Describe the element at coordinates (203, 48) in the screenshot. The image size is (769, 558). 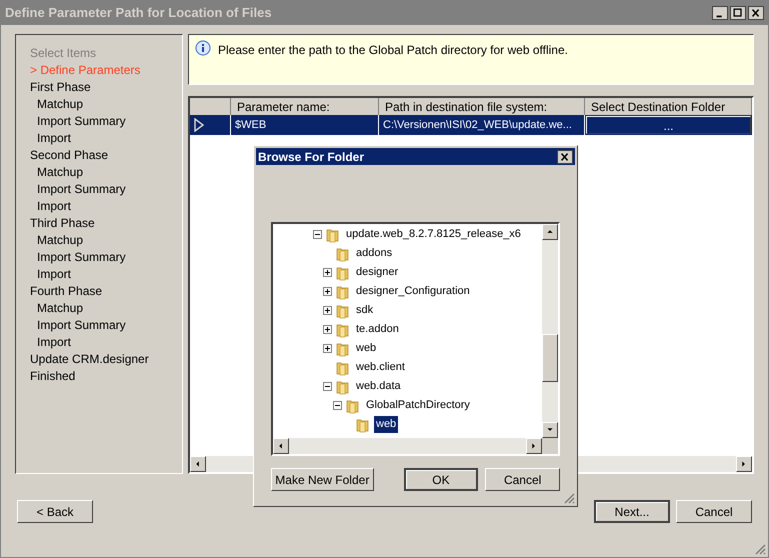
I see `info-icon` at that location.